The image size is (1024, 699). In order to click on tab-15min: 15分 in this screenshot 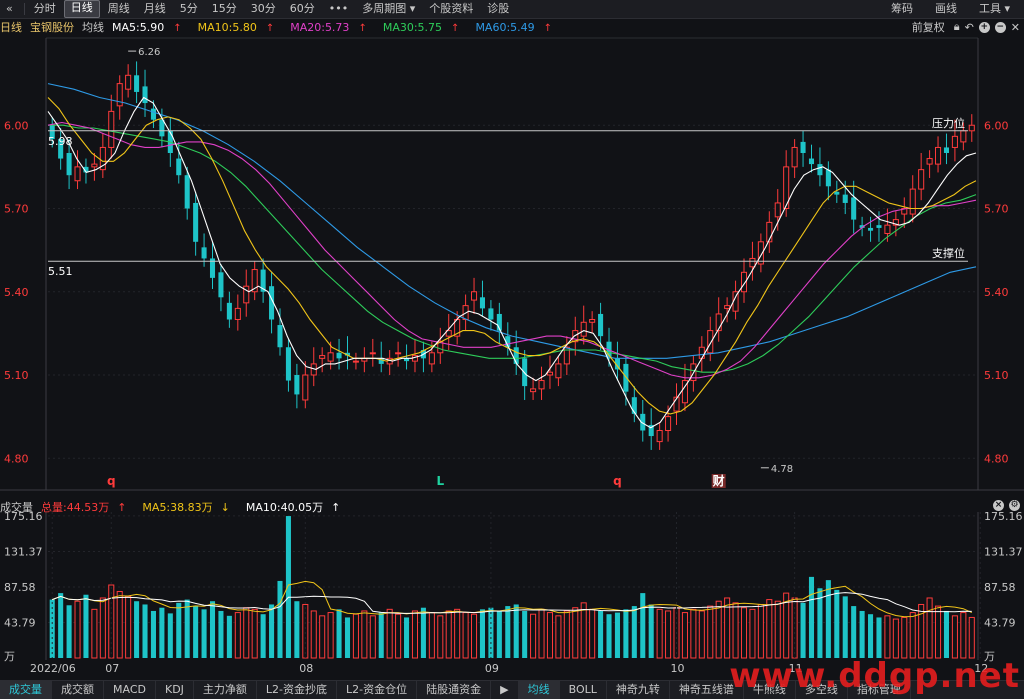, I will do `click(224, 9)`.